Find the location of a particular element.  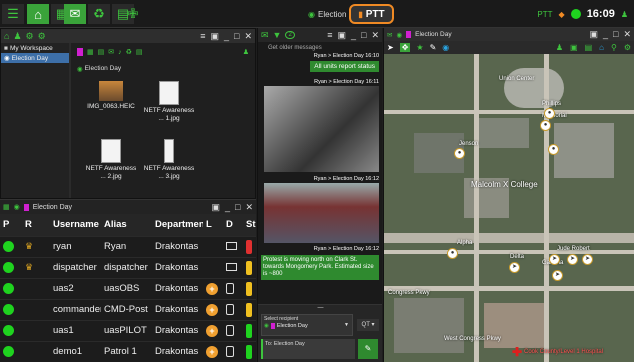

older-messages-link: Get older messages is located at coordinates (320, 46).